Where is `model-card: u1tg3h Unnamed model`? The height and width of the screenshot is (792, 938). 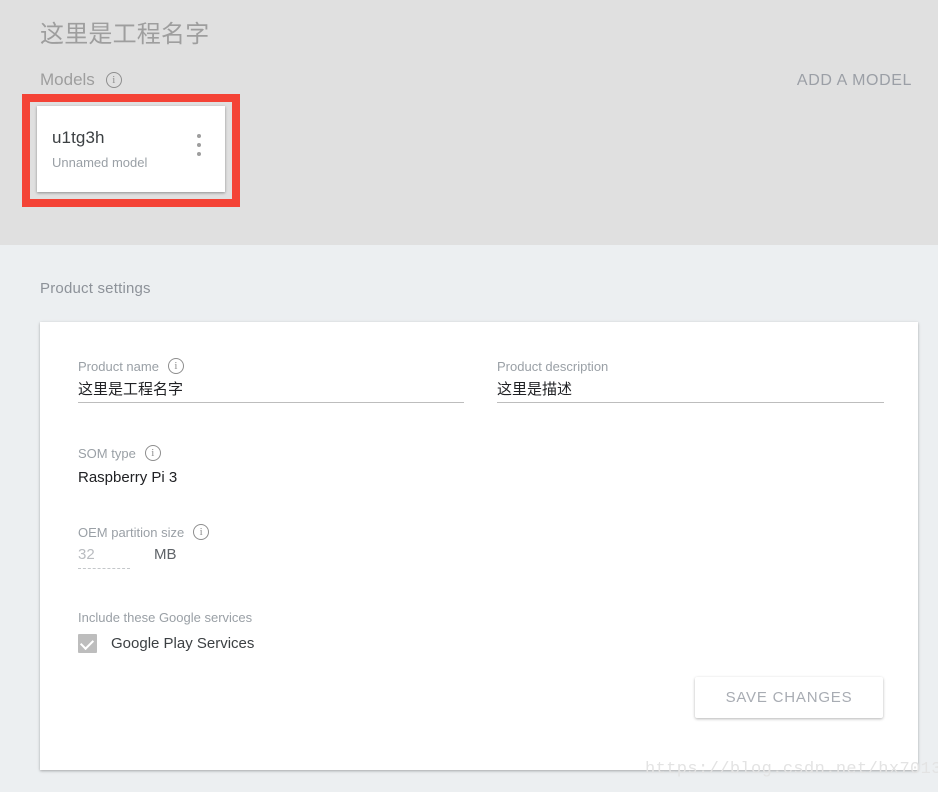
model-card: u1tg3h Unnamed model is located at coordinates (131, 149).